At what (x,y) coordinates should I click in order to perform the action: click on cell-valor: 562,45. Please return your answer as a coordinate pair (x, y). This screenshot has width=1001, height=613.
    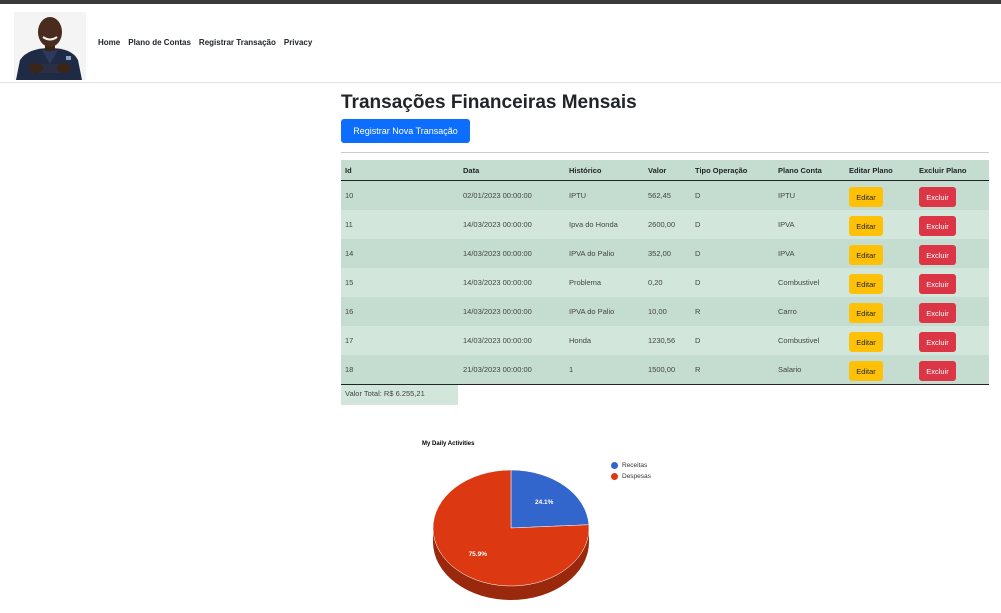
    Looking at the image, I should click on (667, 195).